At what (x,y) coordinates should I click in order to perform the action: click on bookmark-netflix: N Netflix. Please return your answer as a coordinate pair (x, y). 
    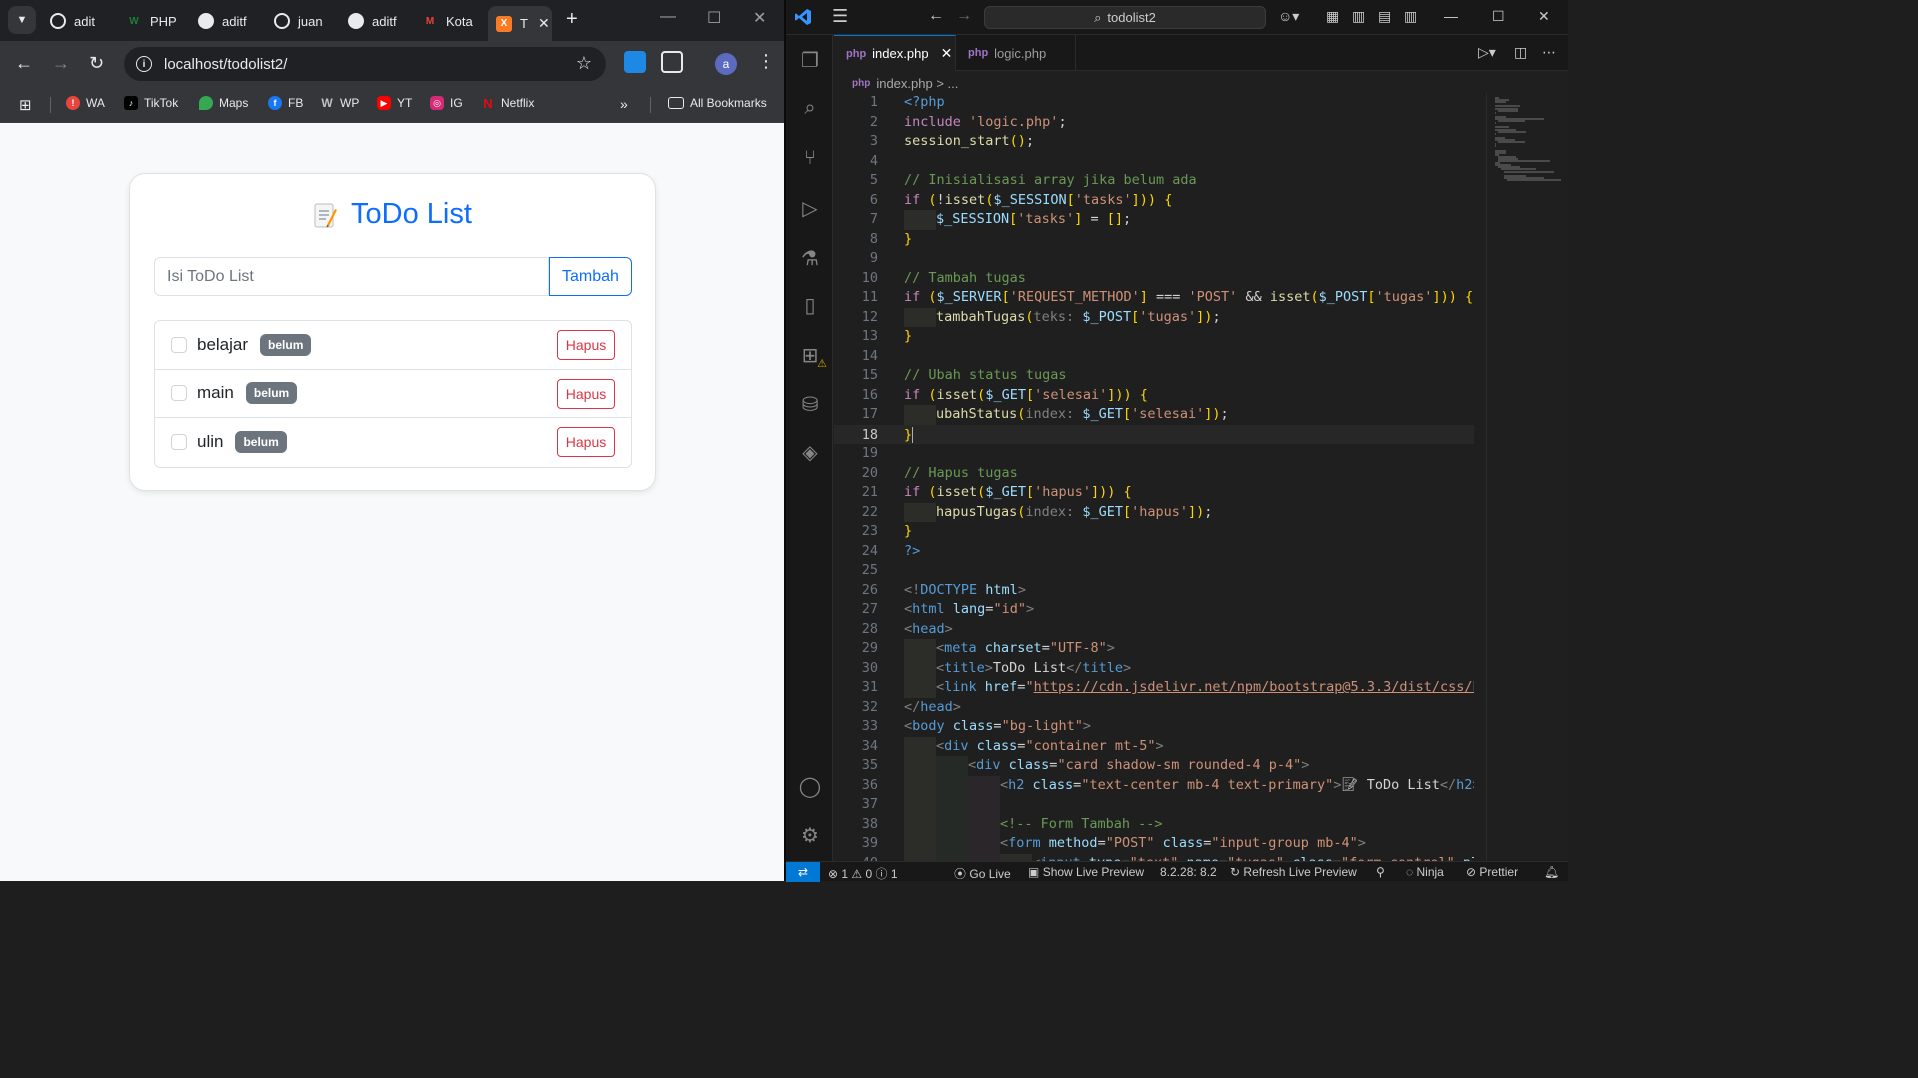
    Looking at the image, I should click on (507, 103).